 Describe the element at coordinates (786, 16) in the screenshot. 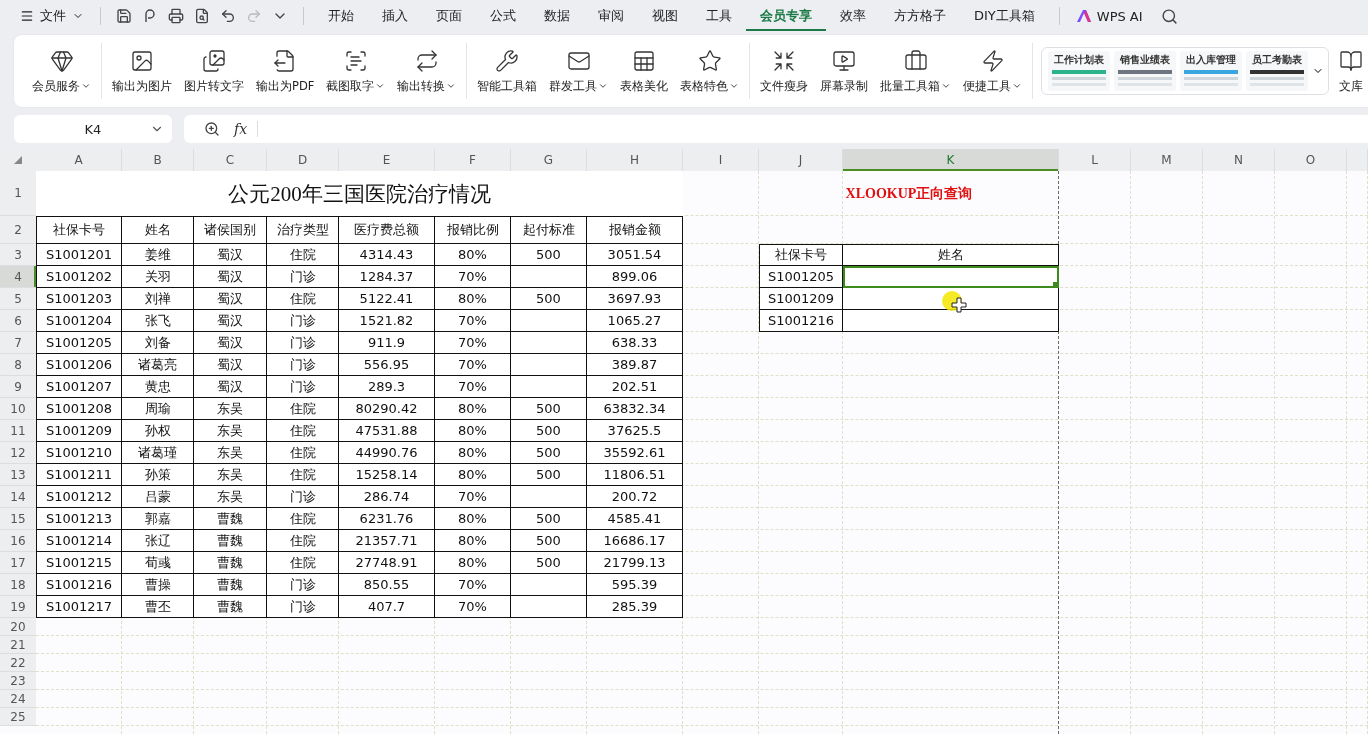

I see `menu-tab: 会员专享` at that location.